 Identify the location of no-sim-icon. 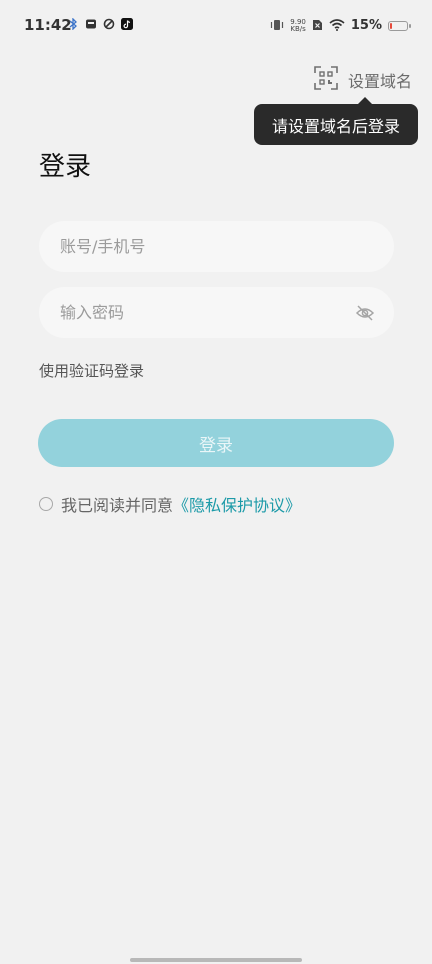
(317, 25).